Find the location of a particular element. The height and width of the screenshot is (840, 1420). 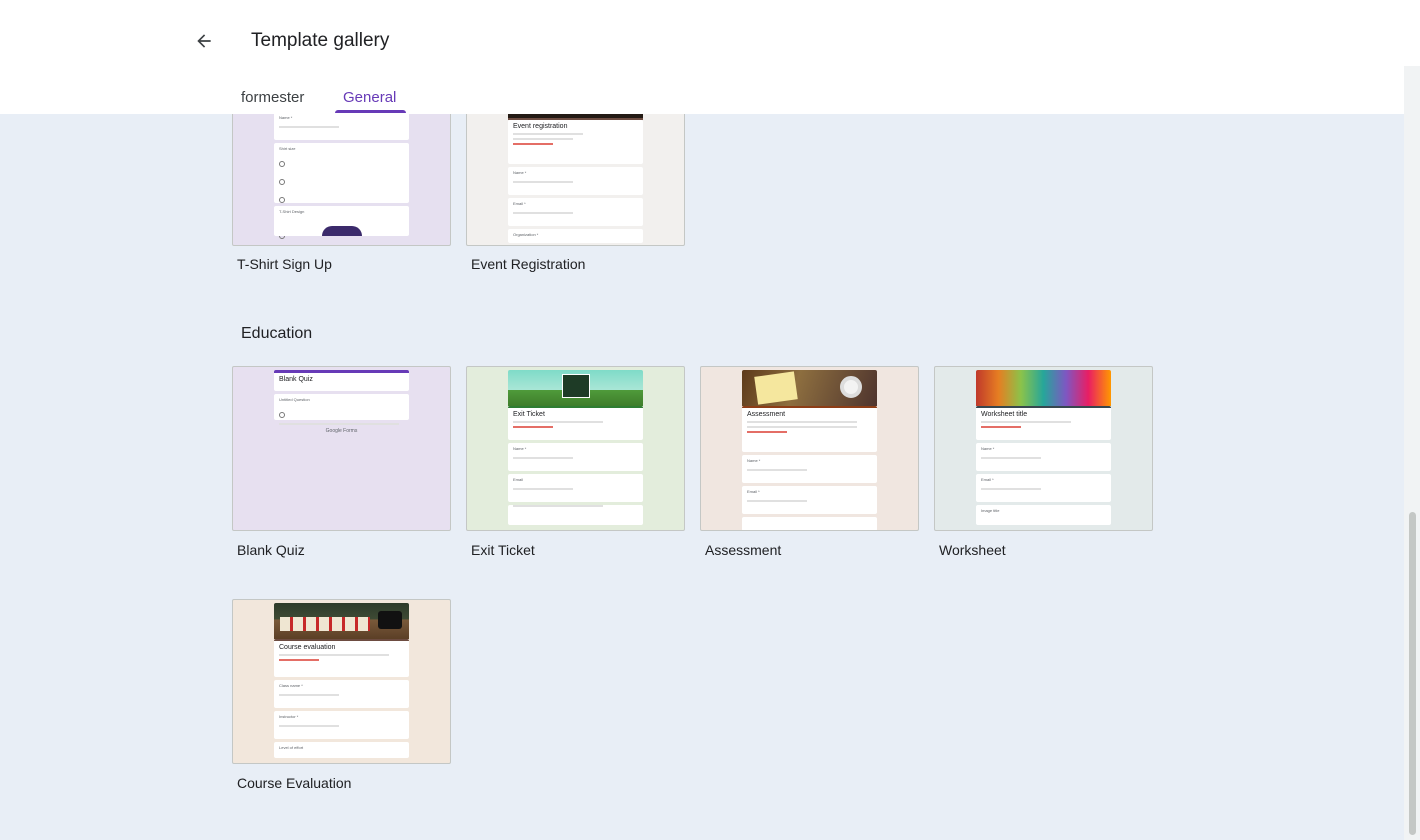

template-label: Course Evaluation is located at coordinates (294, 783).